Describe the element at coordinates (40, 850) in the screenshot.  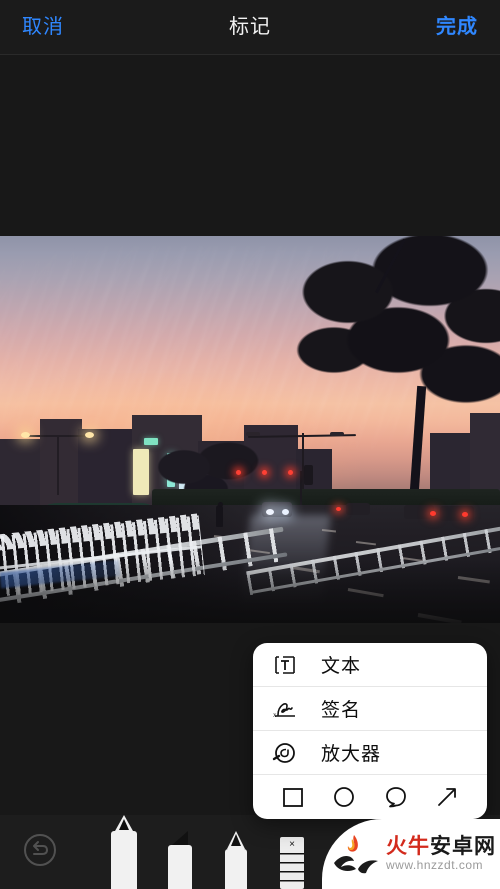
I see `undo-button` at that location.